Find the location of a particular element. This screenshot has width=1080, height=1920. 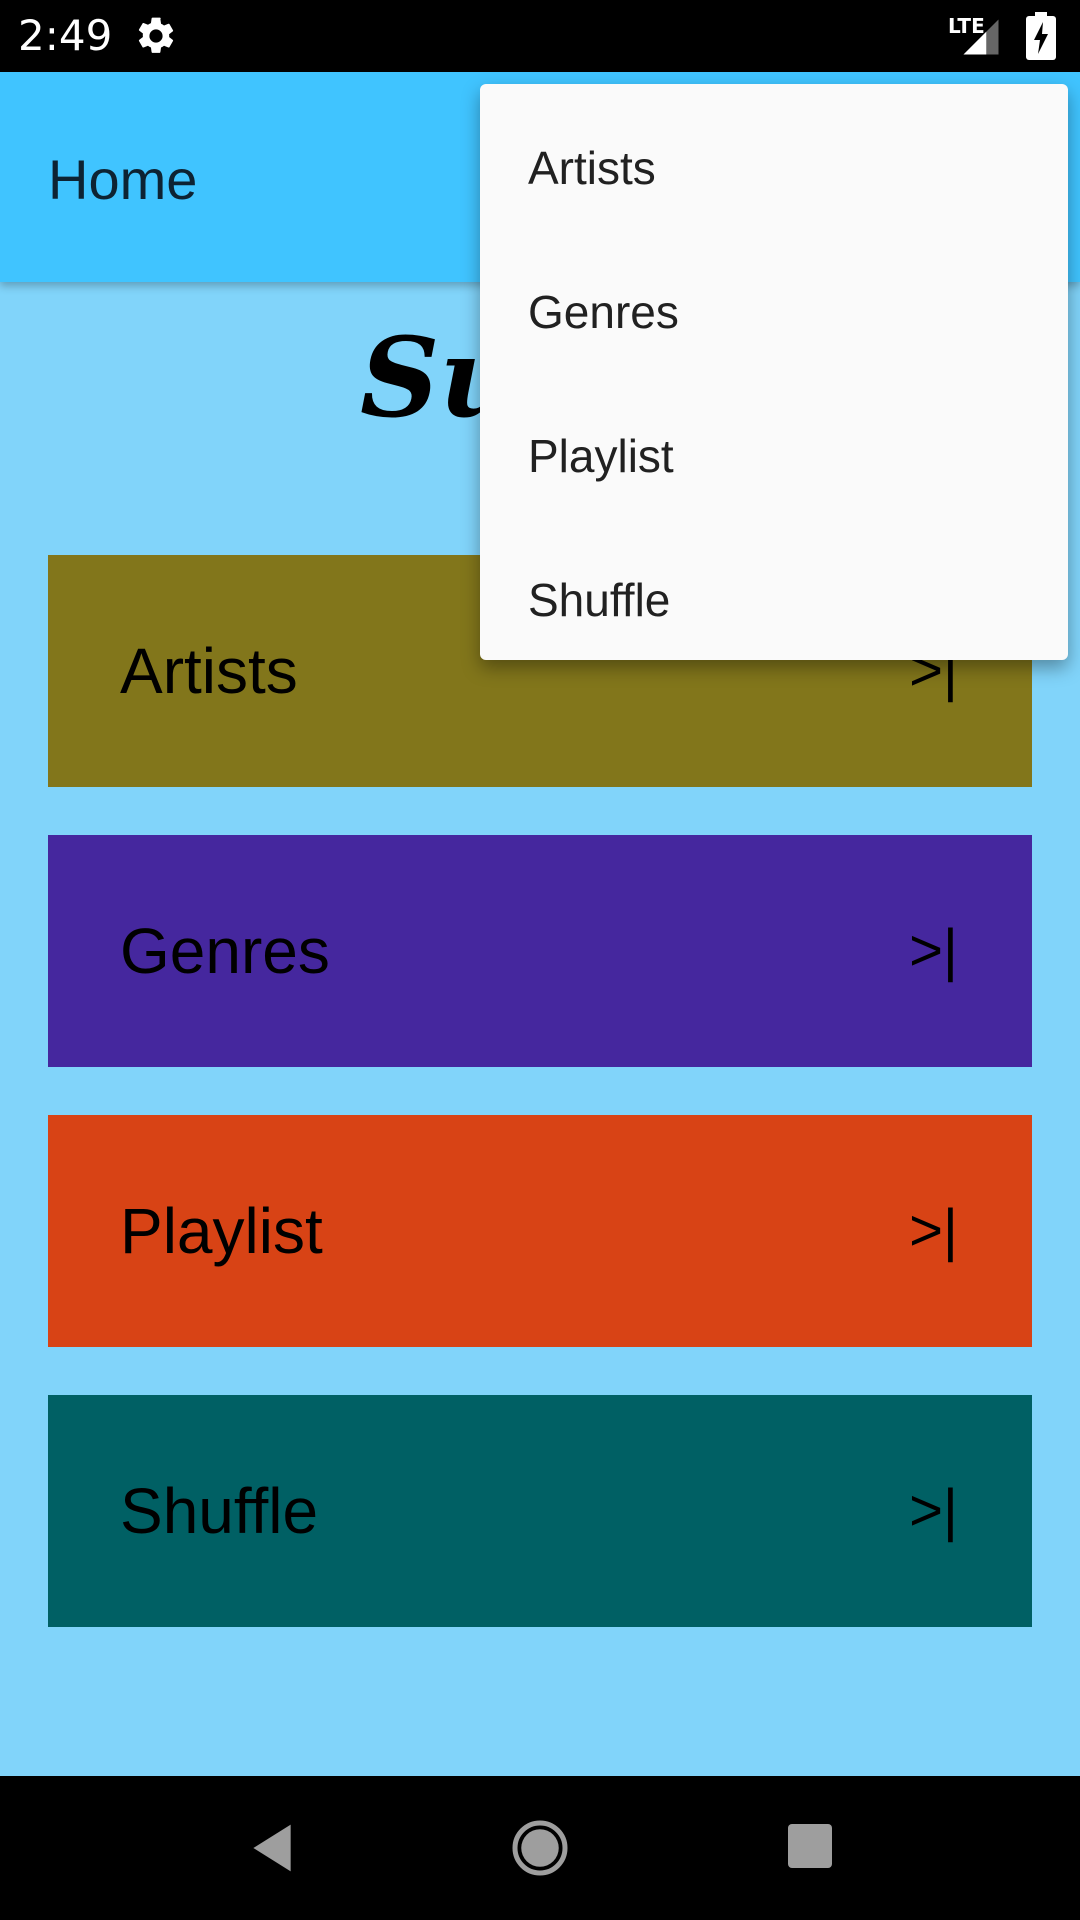

page-title: Home is located at coordinates (123, 179).